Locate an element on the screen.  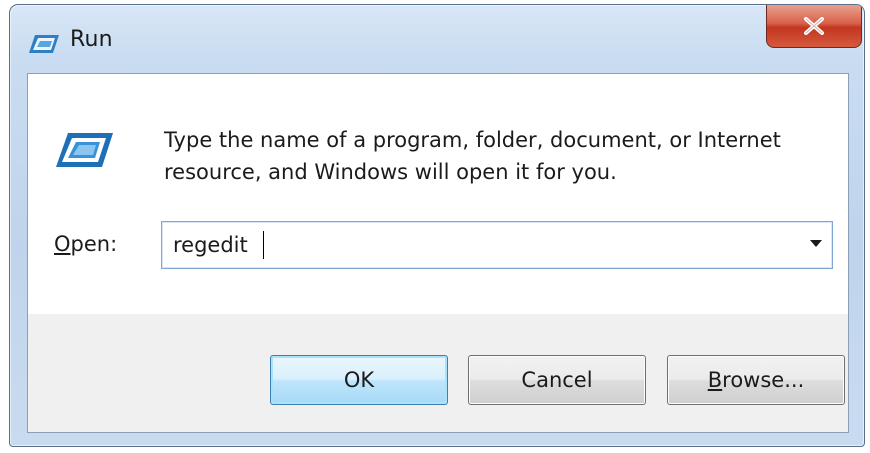
dropdown-arrow-icon is located at coordinates (816, 243).